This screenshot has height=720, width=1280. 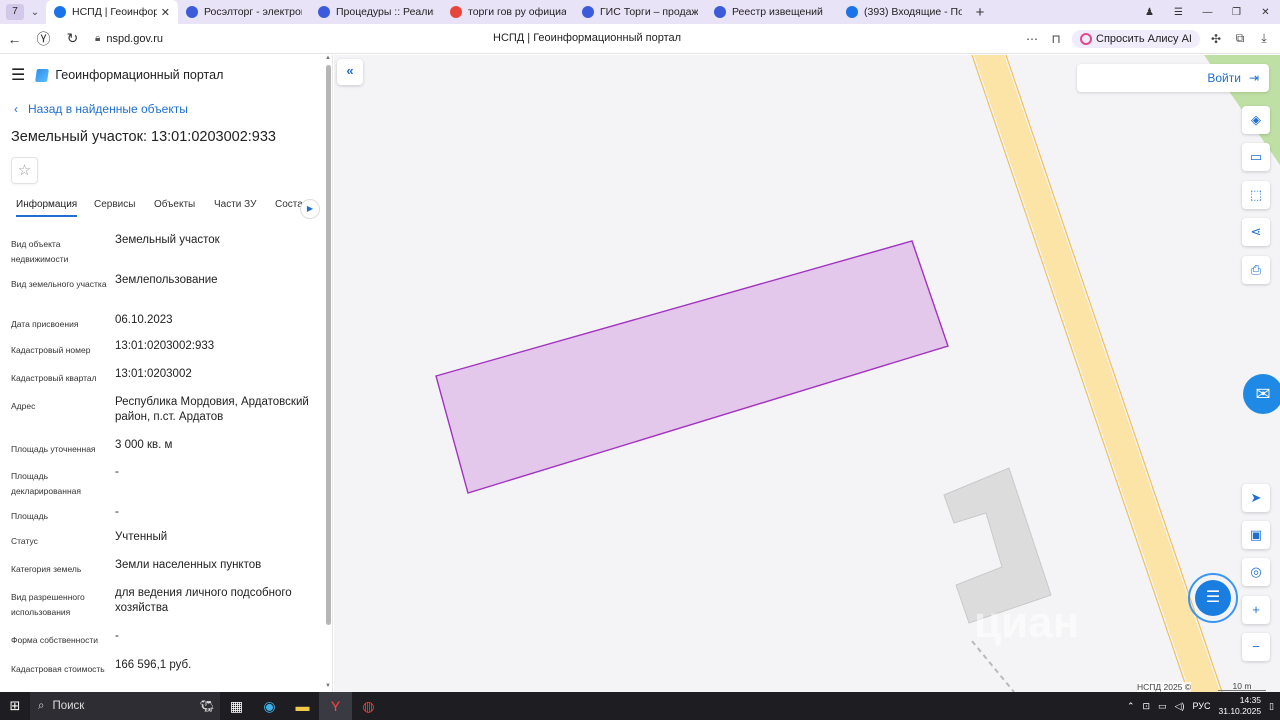 I want to click on property-label: Кадастровая стоимость, so click(x=58, y=669).